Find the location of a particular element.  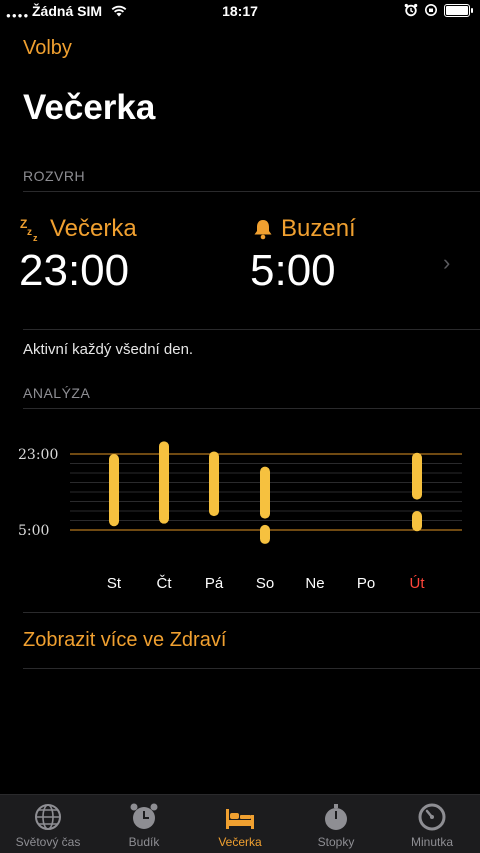

tab-label: Stopky is located at coordinates (336, 842).